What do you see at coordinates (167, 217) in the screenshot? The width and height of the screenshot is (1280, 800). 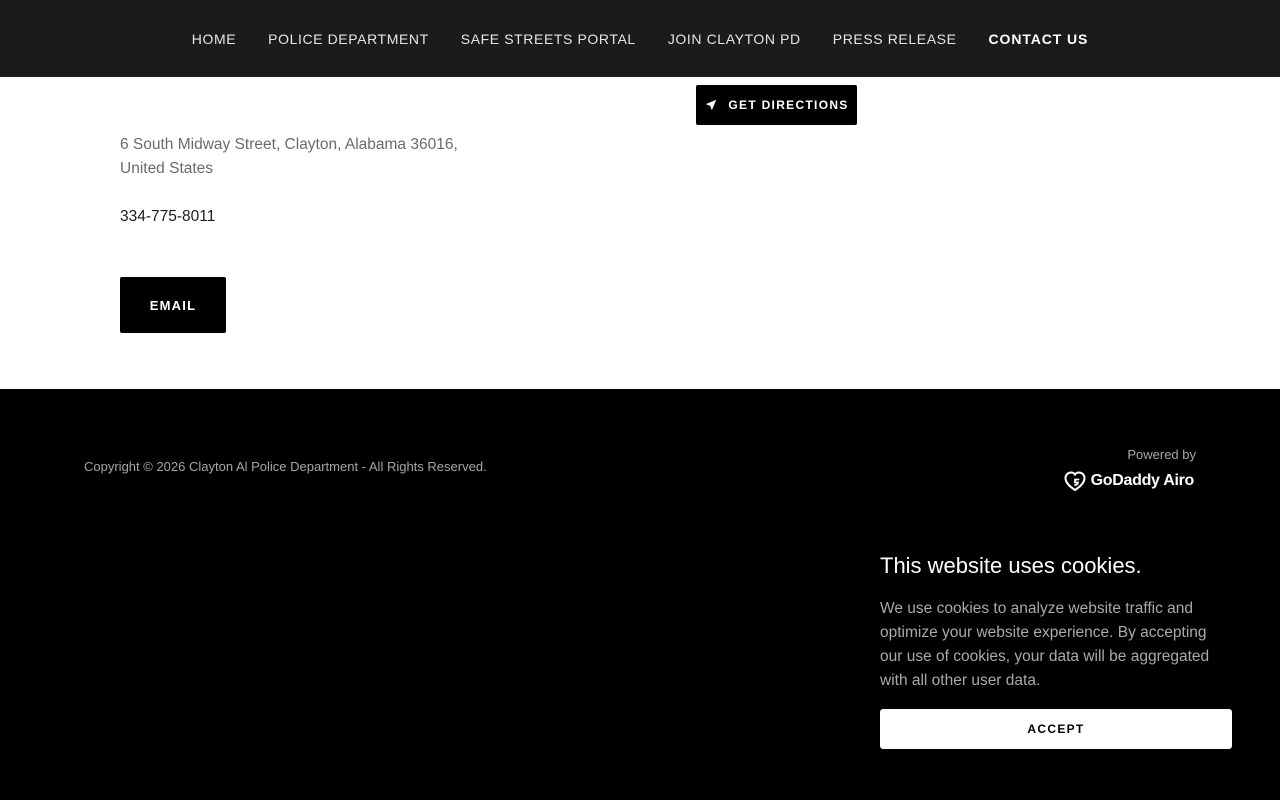 I see `phone-link: 334-775-8011` at bounding box center [167, 217].